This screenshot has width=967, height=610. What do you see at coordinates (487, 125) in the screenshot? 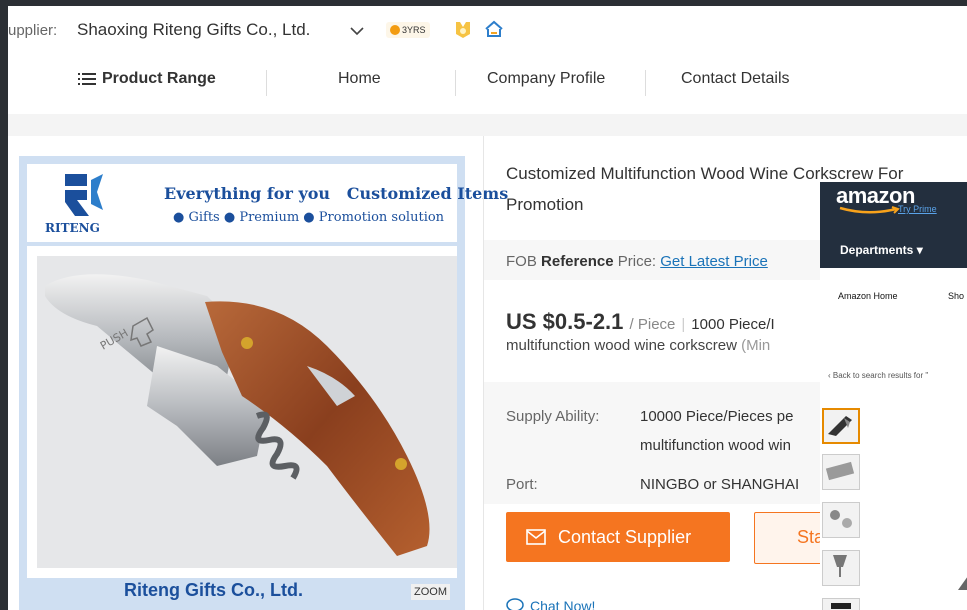
I see `section-divider` at bounding box center [487, 125].